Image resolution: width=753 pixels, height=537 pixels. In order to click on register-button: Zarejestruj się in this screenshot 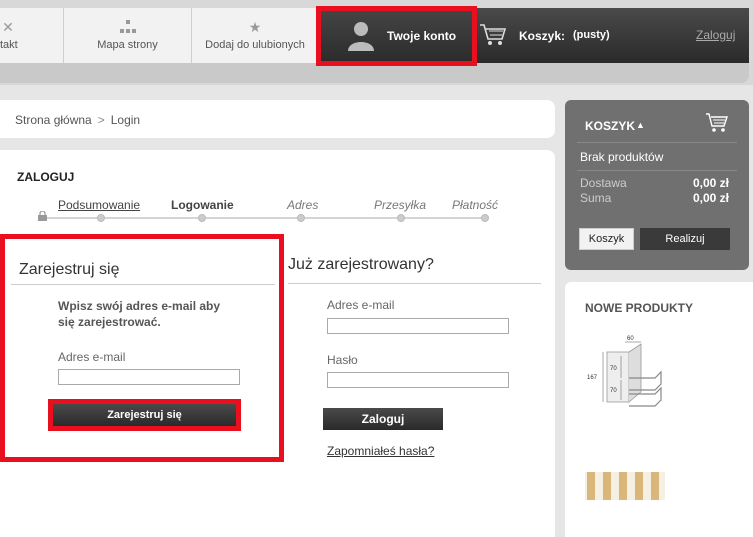, I will do `click(144, 415)`.